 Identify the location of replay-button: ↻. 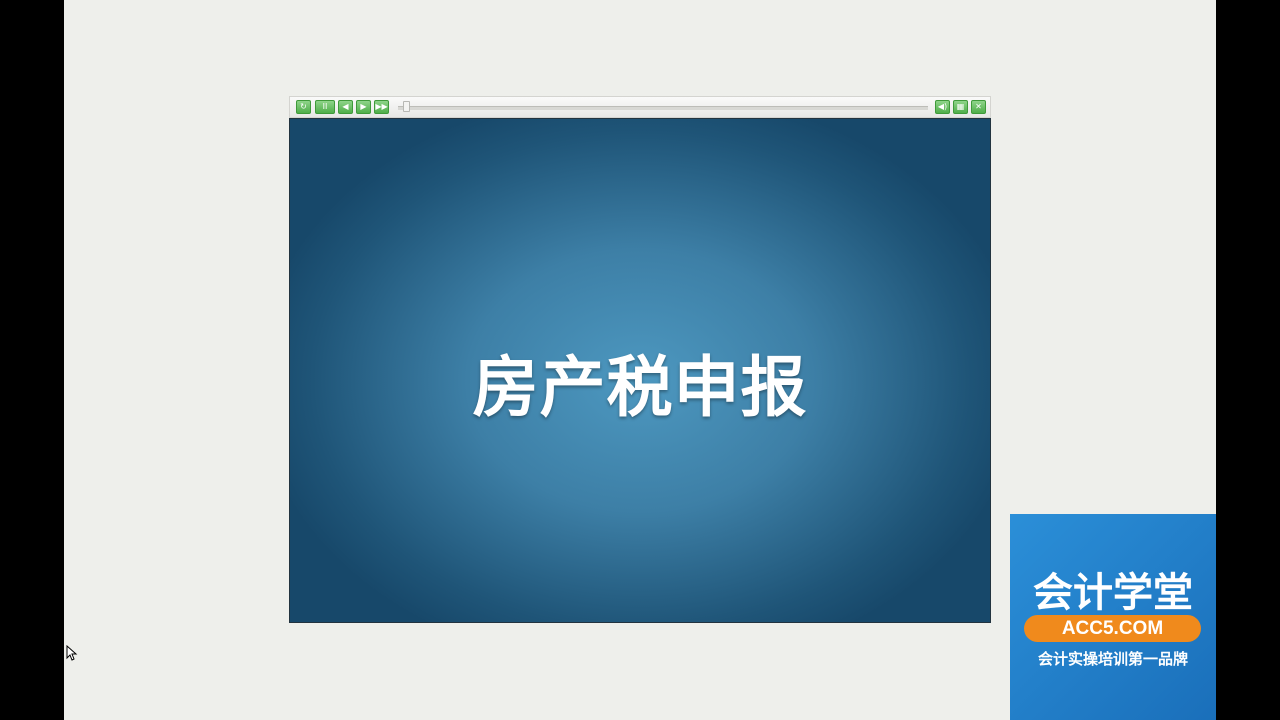
(303, 107).